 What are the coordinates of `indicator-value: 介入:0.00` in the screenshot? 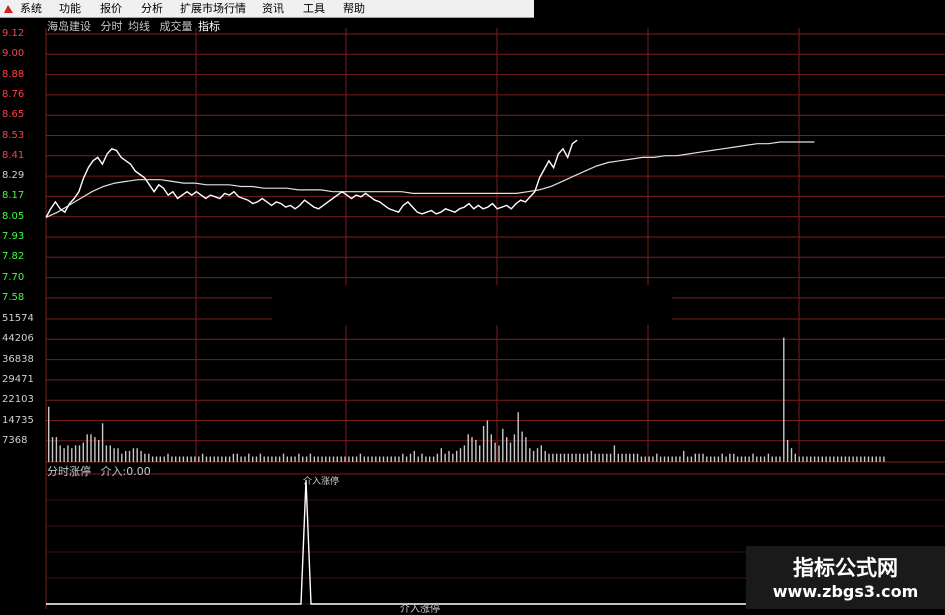 It's located at (125, 471).